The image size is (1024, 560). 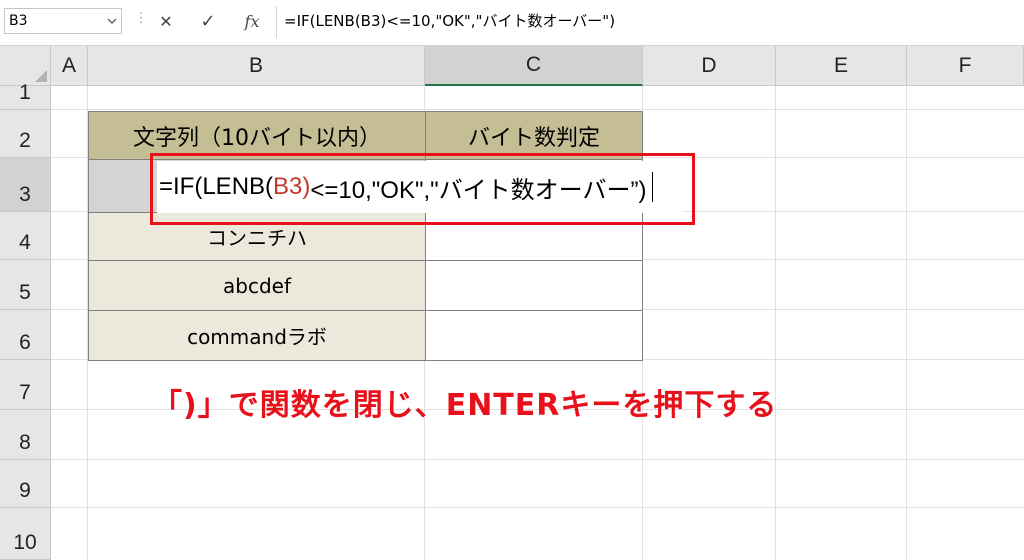 I want to click on name-box-value: B3, so click(x=18, y=21).